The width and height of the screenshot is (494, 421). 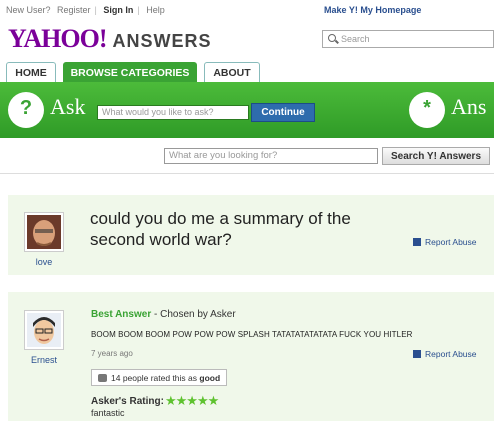 I want to click on thumbs-up-icon, so click(x=102, y=378).